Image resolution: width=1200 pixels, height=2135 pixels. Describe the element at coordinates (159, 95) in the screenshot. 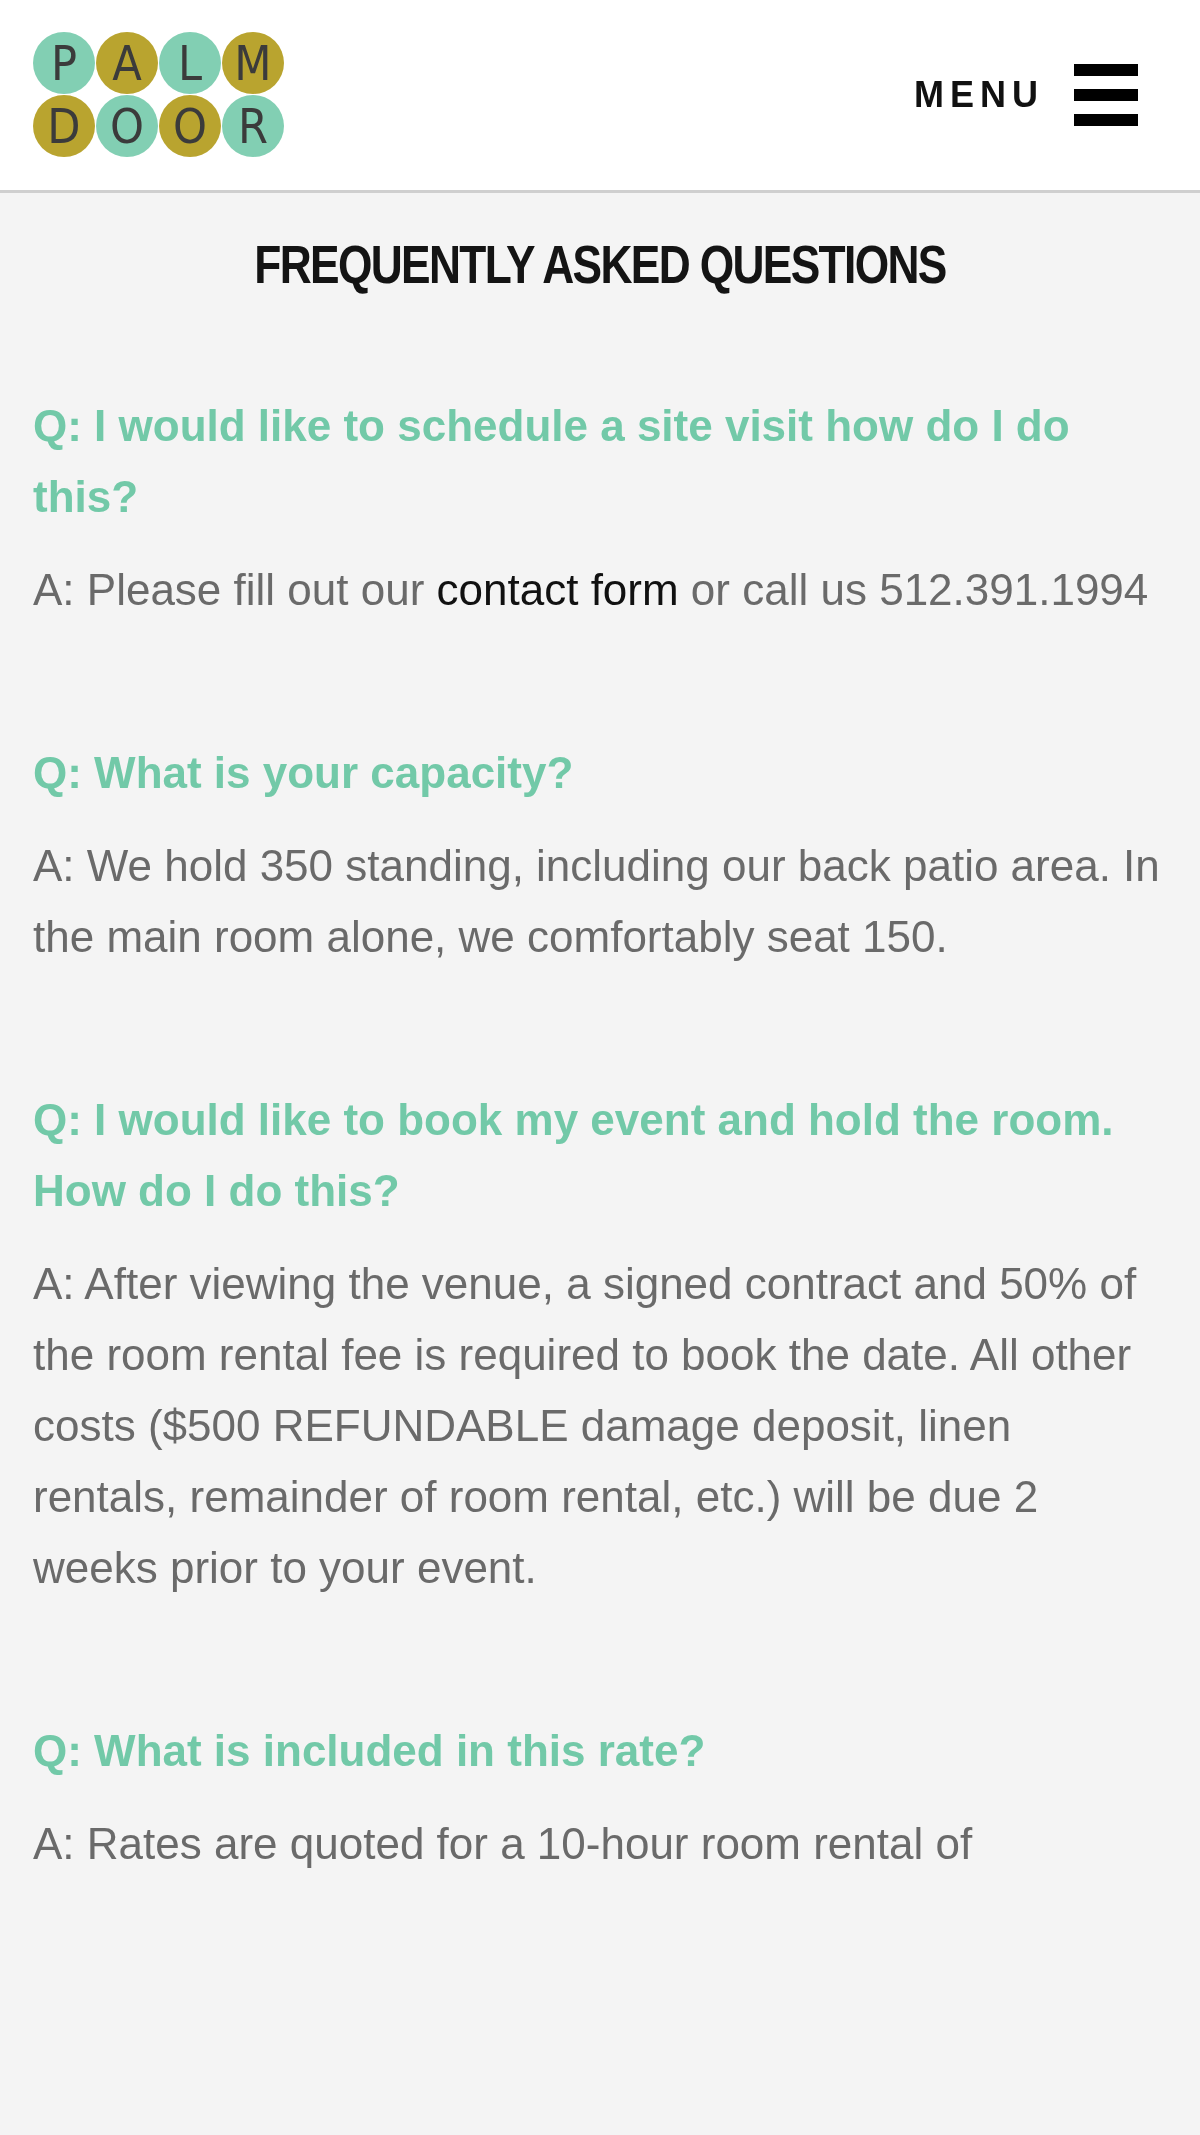

I see `logo: P A L M D O O R` at that location.